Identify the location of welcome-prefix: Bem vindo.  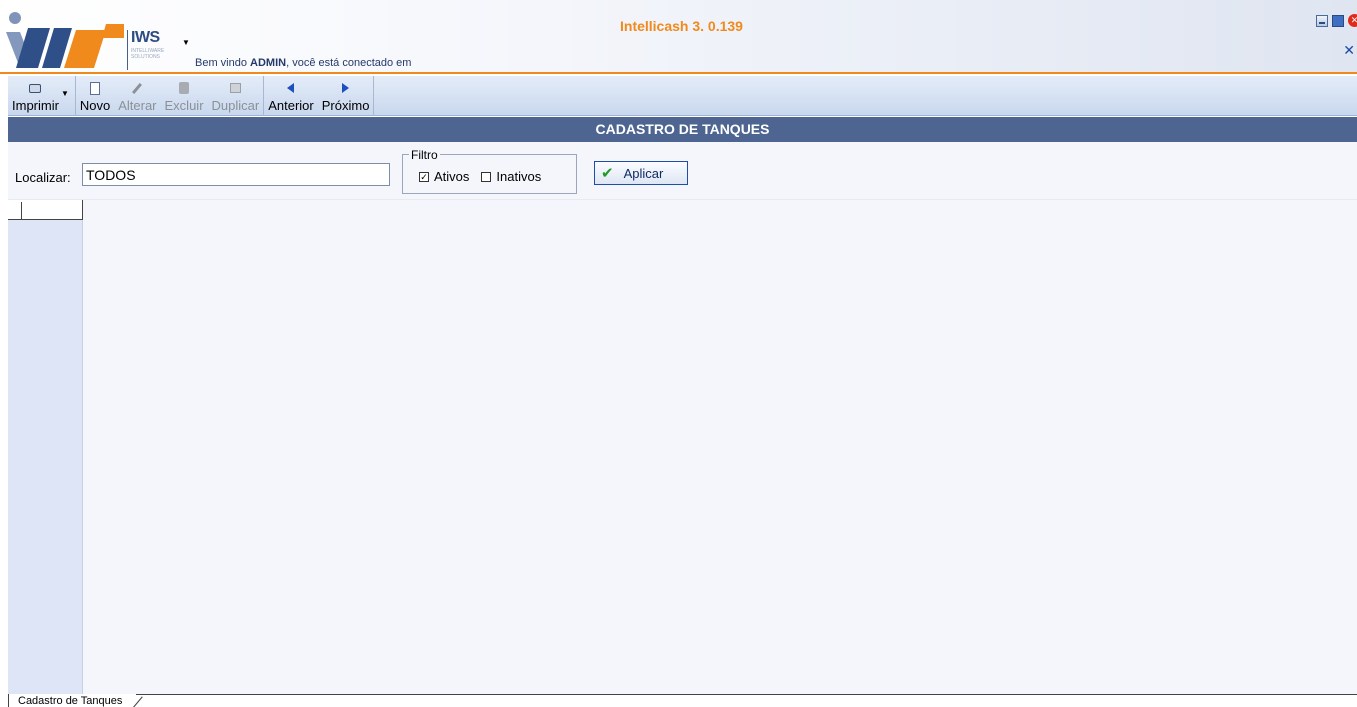
(223, 63).